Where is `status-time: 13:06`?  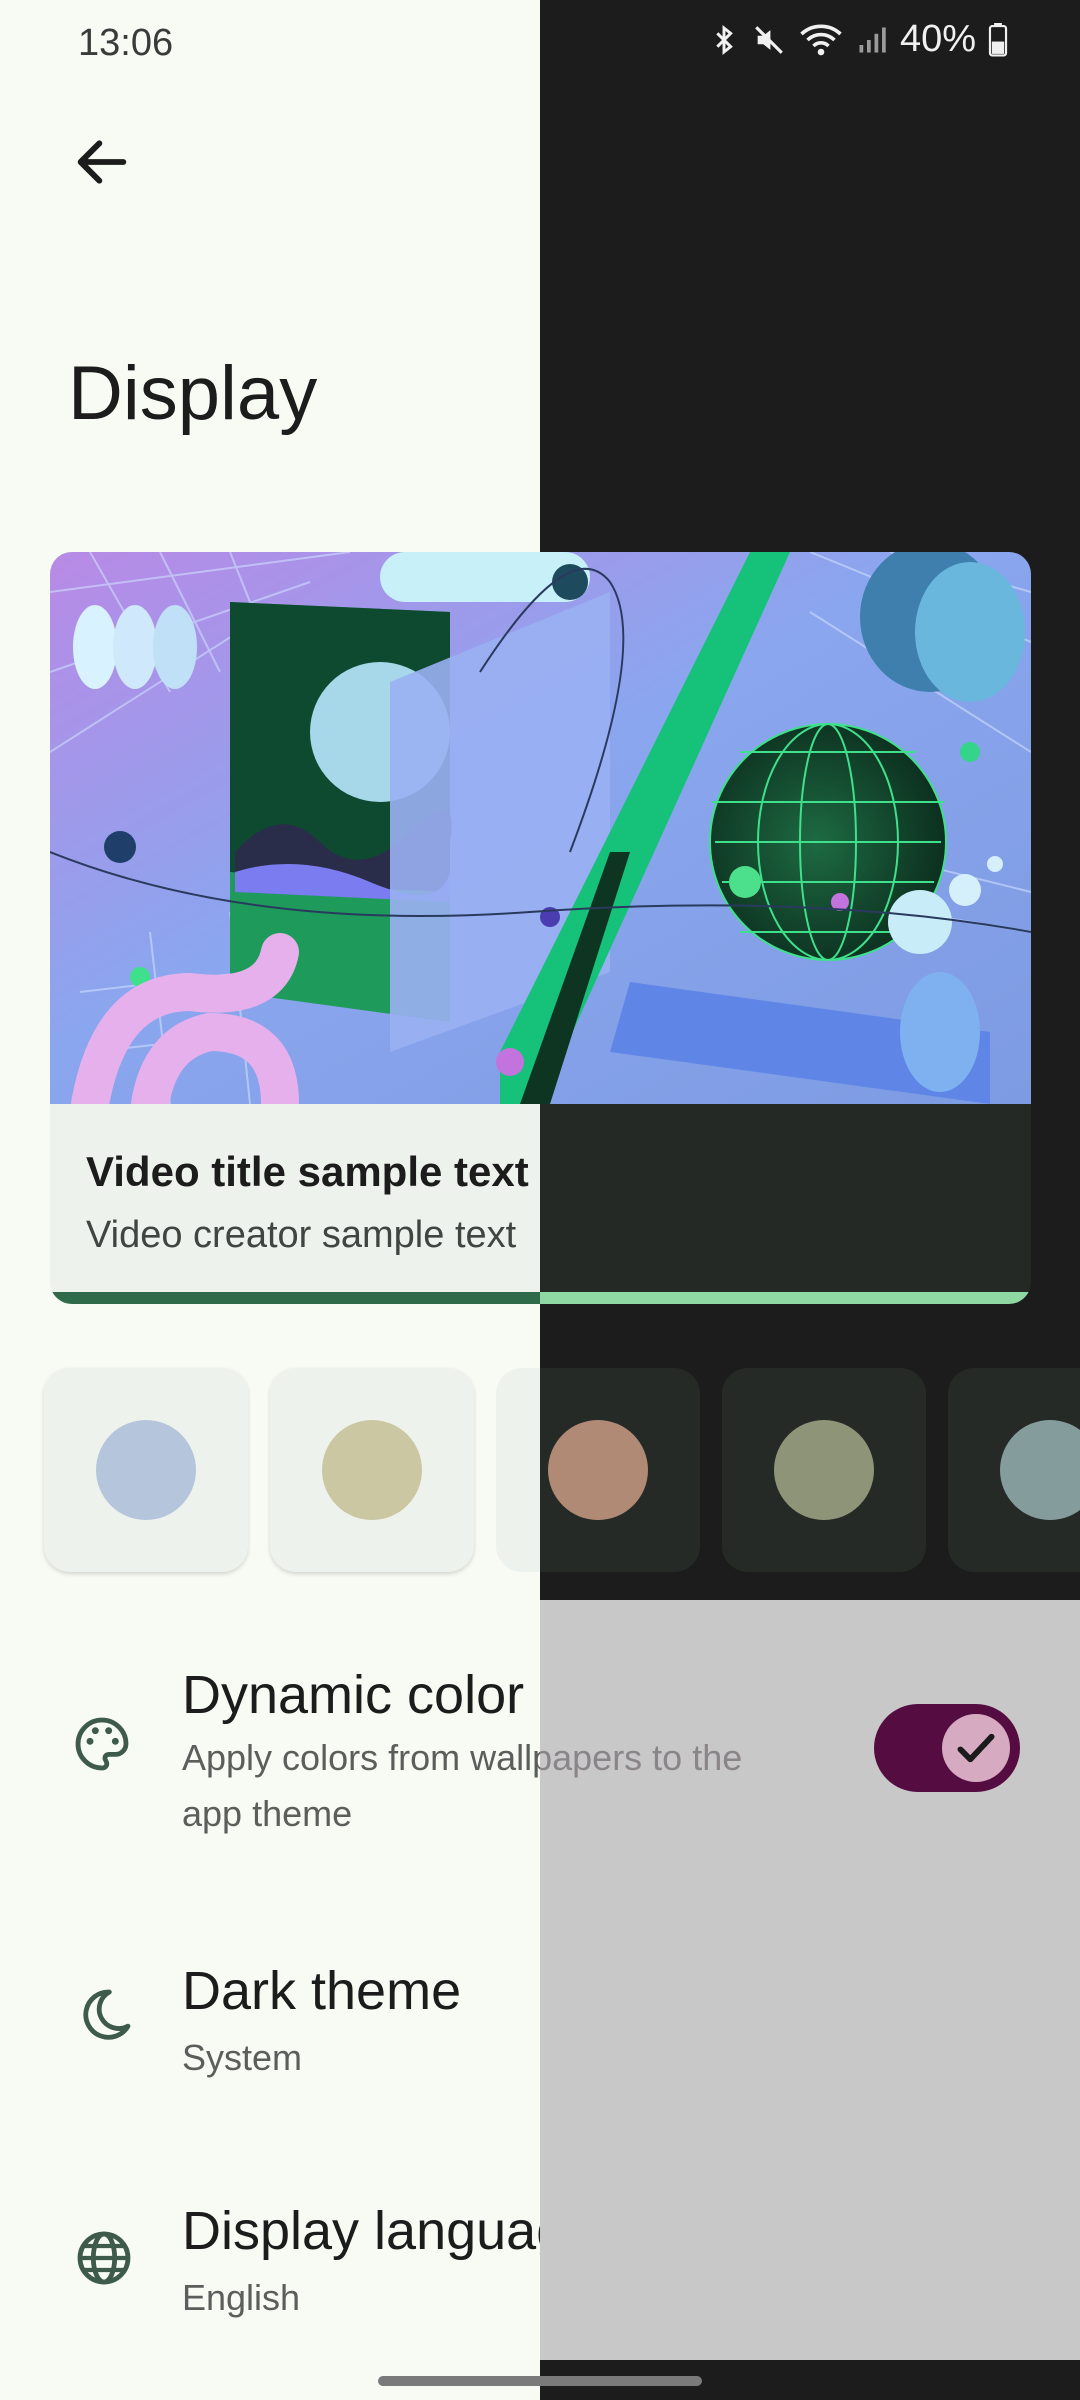
status-time: 13:06 is located at coordinates (126, 43).